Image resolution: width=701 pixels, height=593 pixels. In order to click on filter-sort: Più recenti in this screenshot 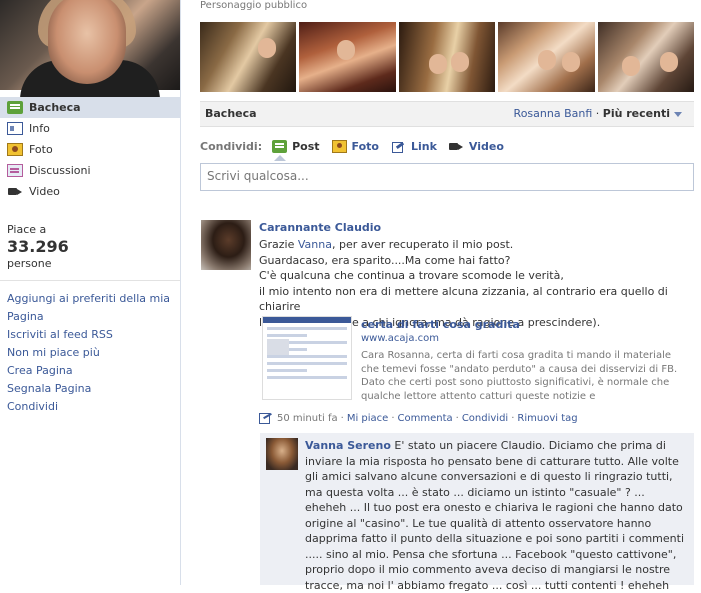, I will do `click(636, 113)`.